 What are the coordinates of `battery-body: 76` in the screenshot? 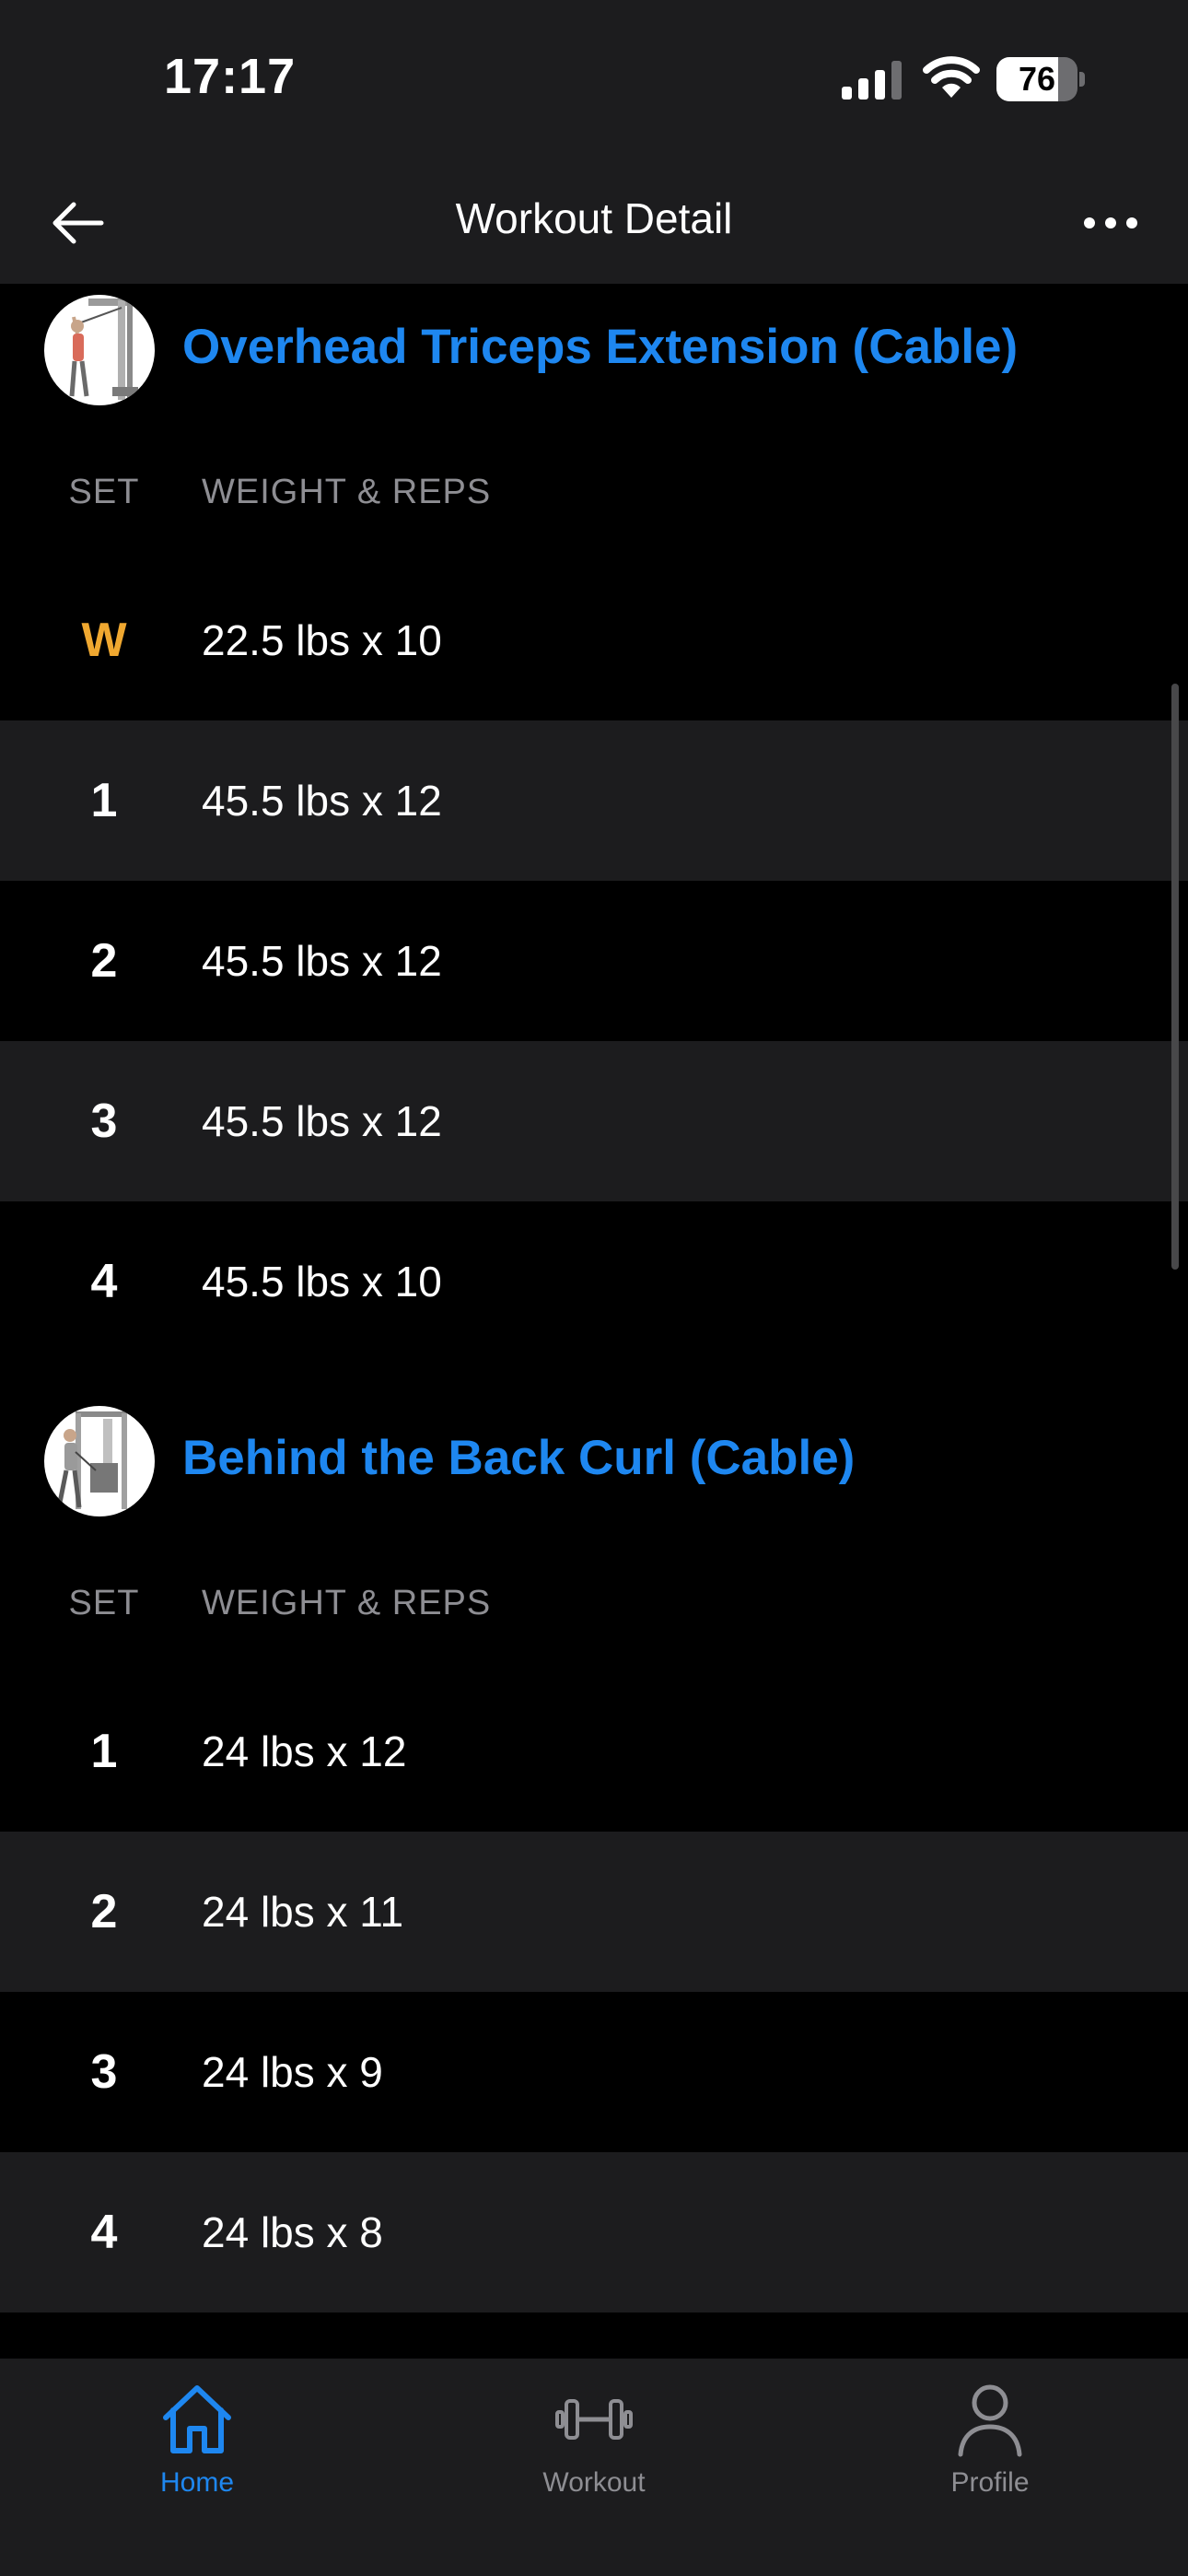 It's located at (1036, 79).